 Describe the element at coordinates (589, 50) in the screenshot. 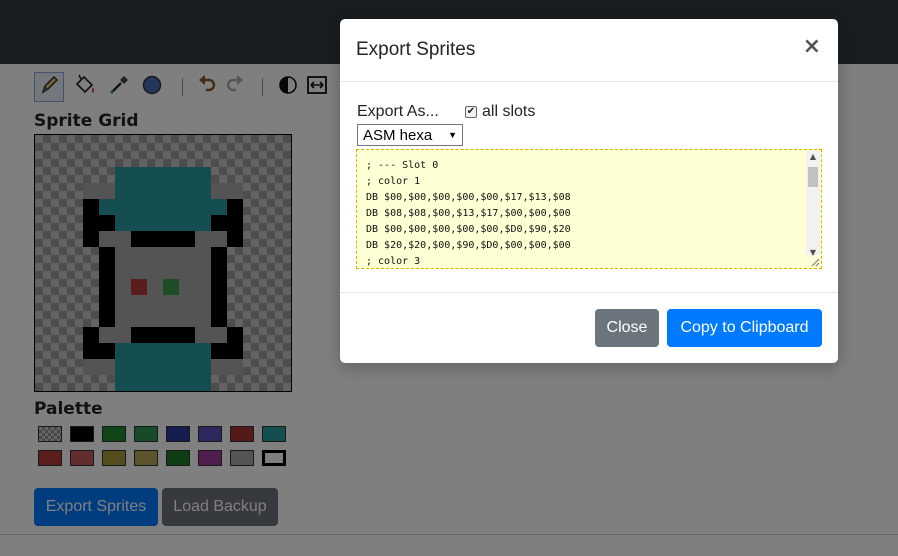

I see `modal-header: Export Sprites ×` at that location.